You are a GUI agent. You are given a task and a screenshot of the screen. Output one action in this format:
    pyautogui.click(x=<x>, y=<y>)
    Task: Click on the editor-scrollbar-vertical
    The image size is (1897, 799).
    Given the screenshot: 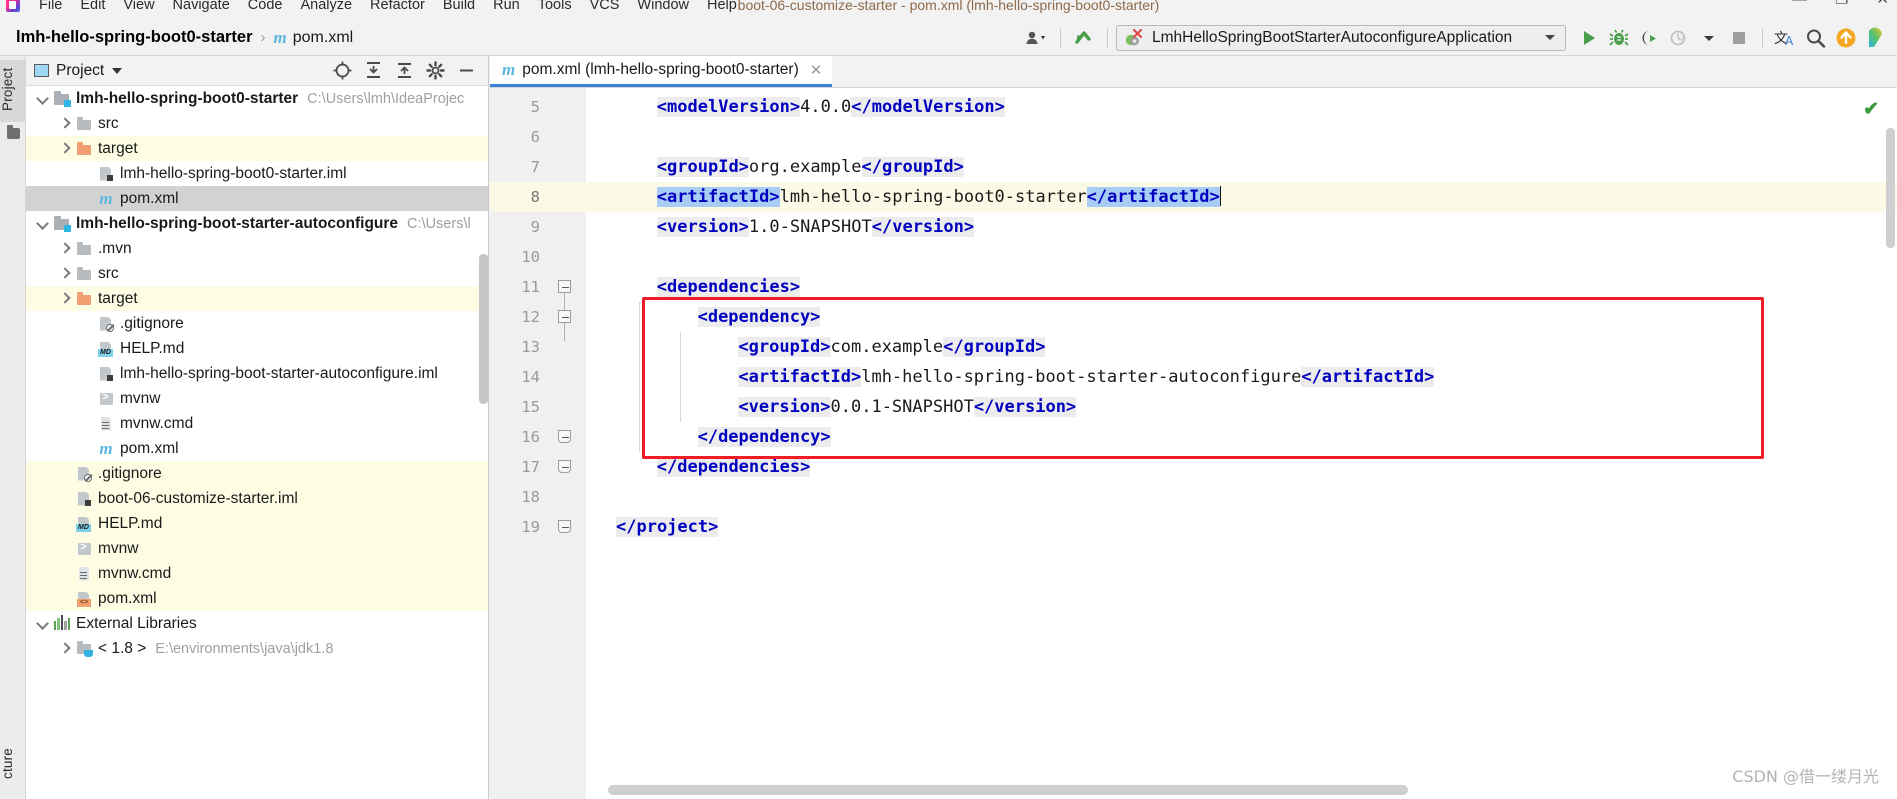 What is the action you would take?
    pyautogui.click(x=1890, y=188)
    